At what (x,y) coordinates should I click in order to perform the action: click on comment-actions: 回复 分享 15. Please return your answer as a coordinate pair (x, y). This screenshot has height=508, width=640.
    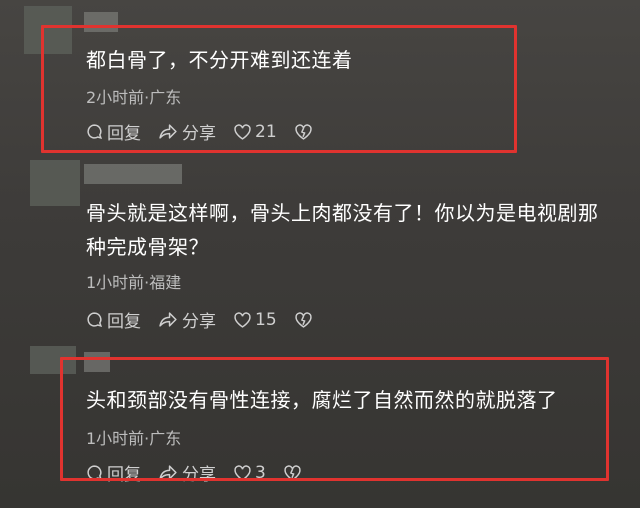
    Looking at the image, I should click on (210, 319).